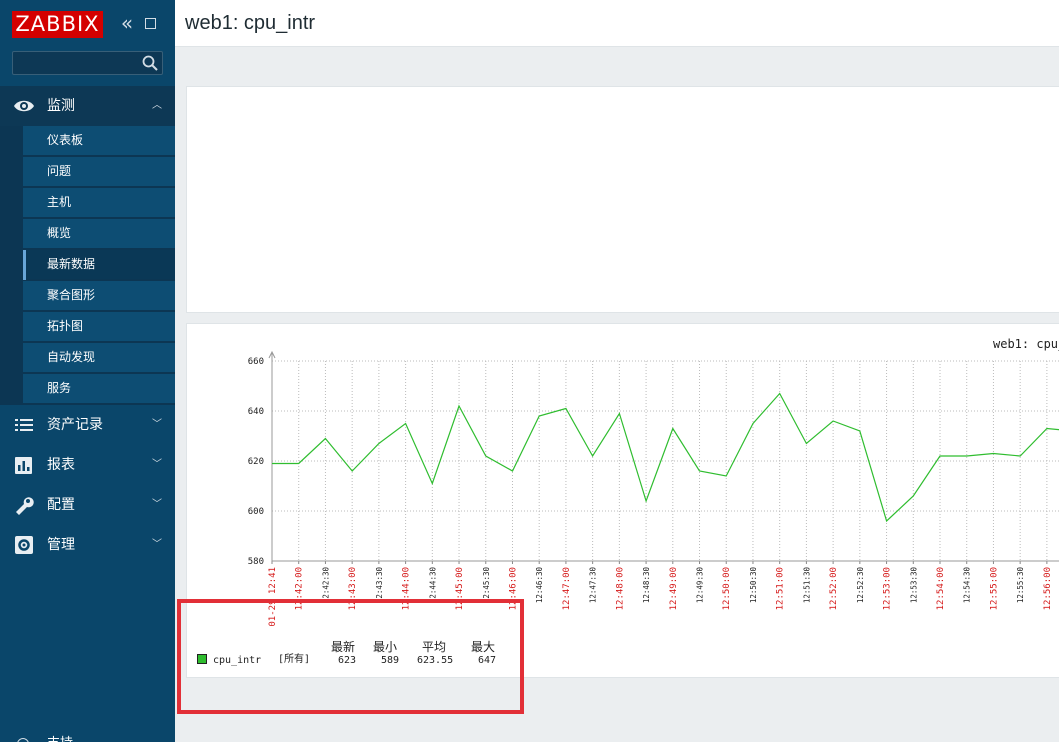 The image size is (1059, 742). Describe the element at coordinates (99, 265) in the screenshot. I see `submenu-item-latest-data: 最新数据` at that location.